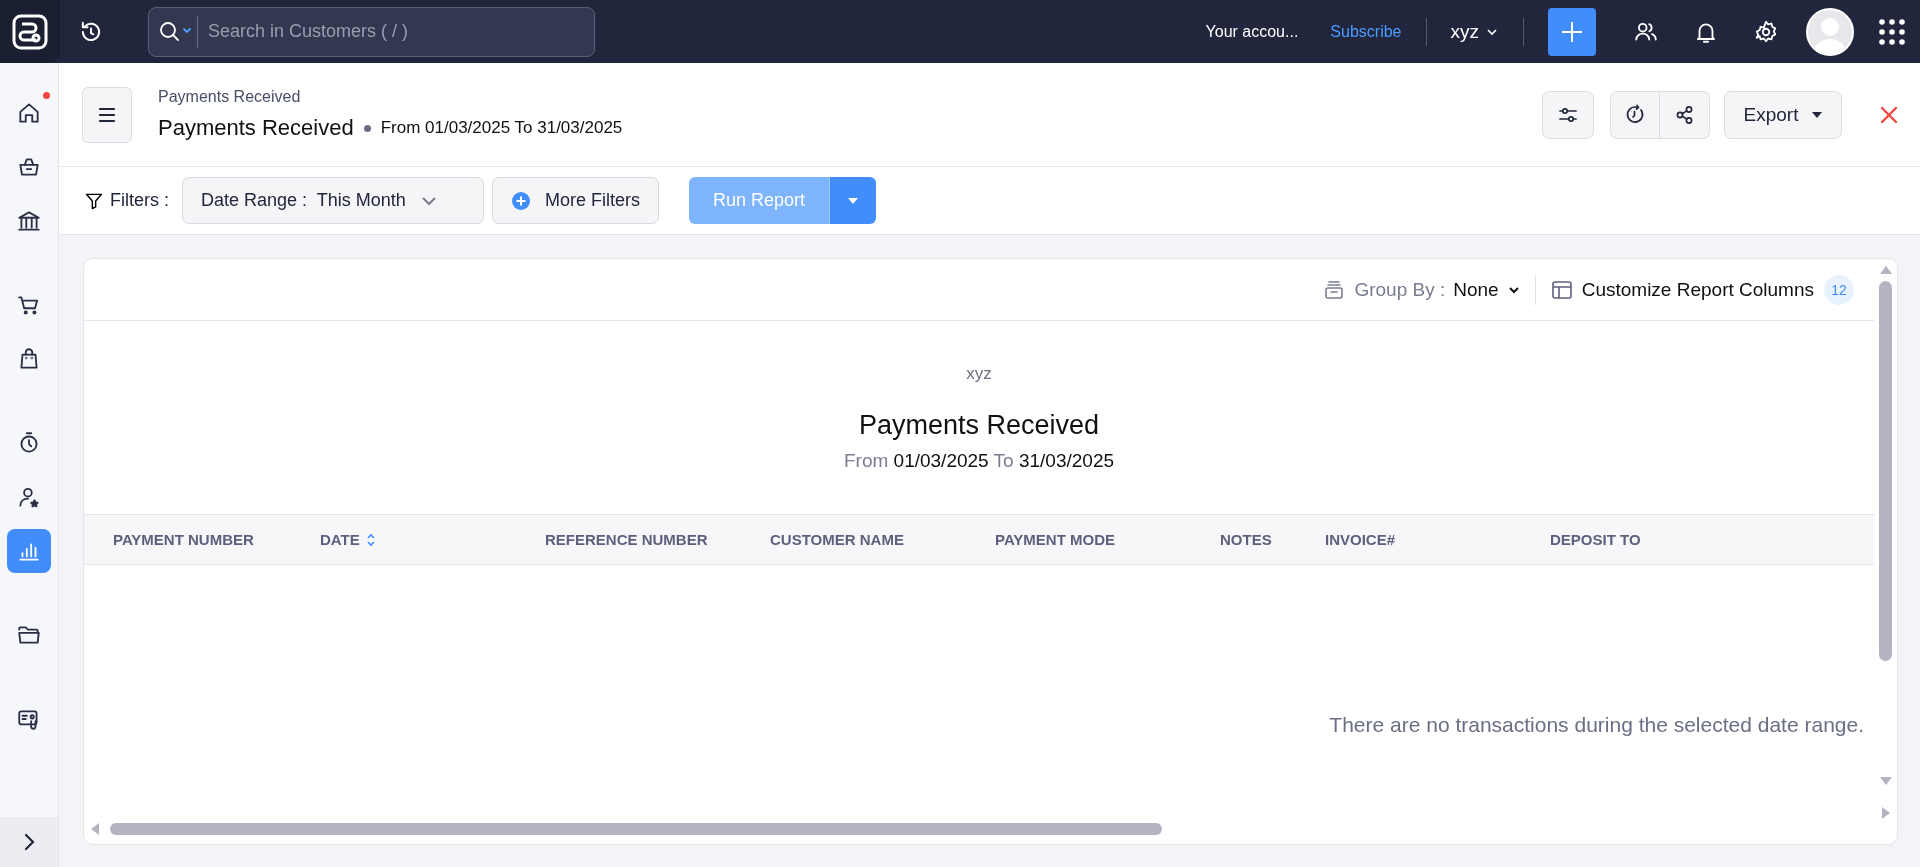 The width and height of the screenshot is (1920, 867). What do you see at coordinates (521, 200) in the screenshot?
I see `plus-circle-icon` at bounding box center [521, 200].